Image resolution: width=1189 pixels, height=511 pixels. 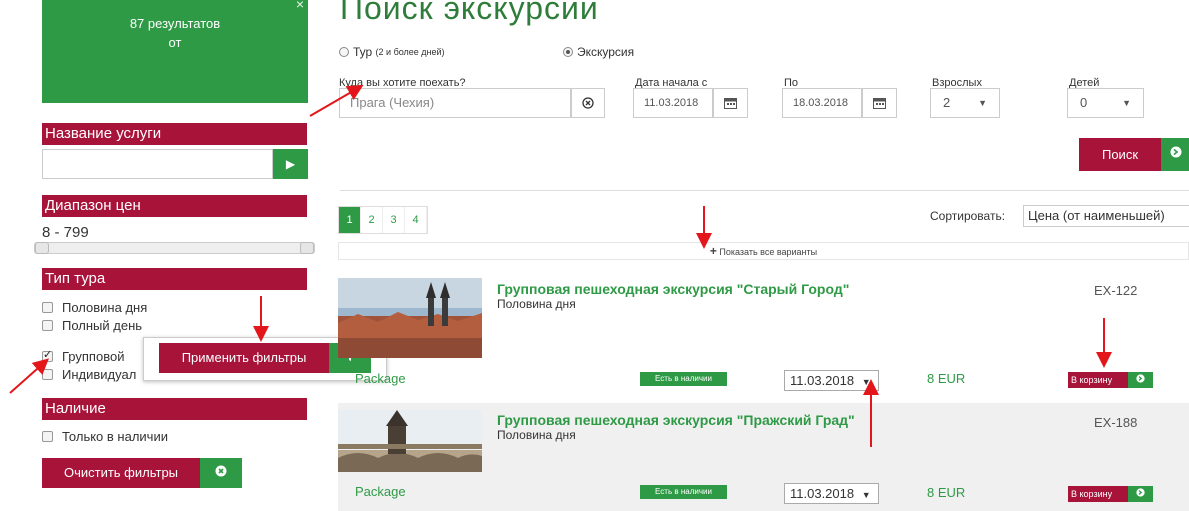 What do you see at coordinates (1116, 290) in the screenshot?
I see `tour-code: EX-122` at bounding box center [1116, 290].